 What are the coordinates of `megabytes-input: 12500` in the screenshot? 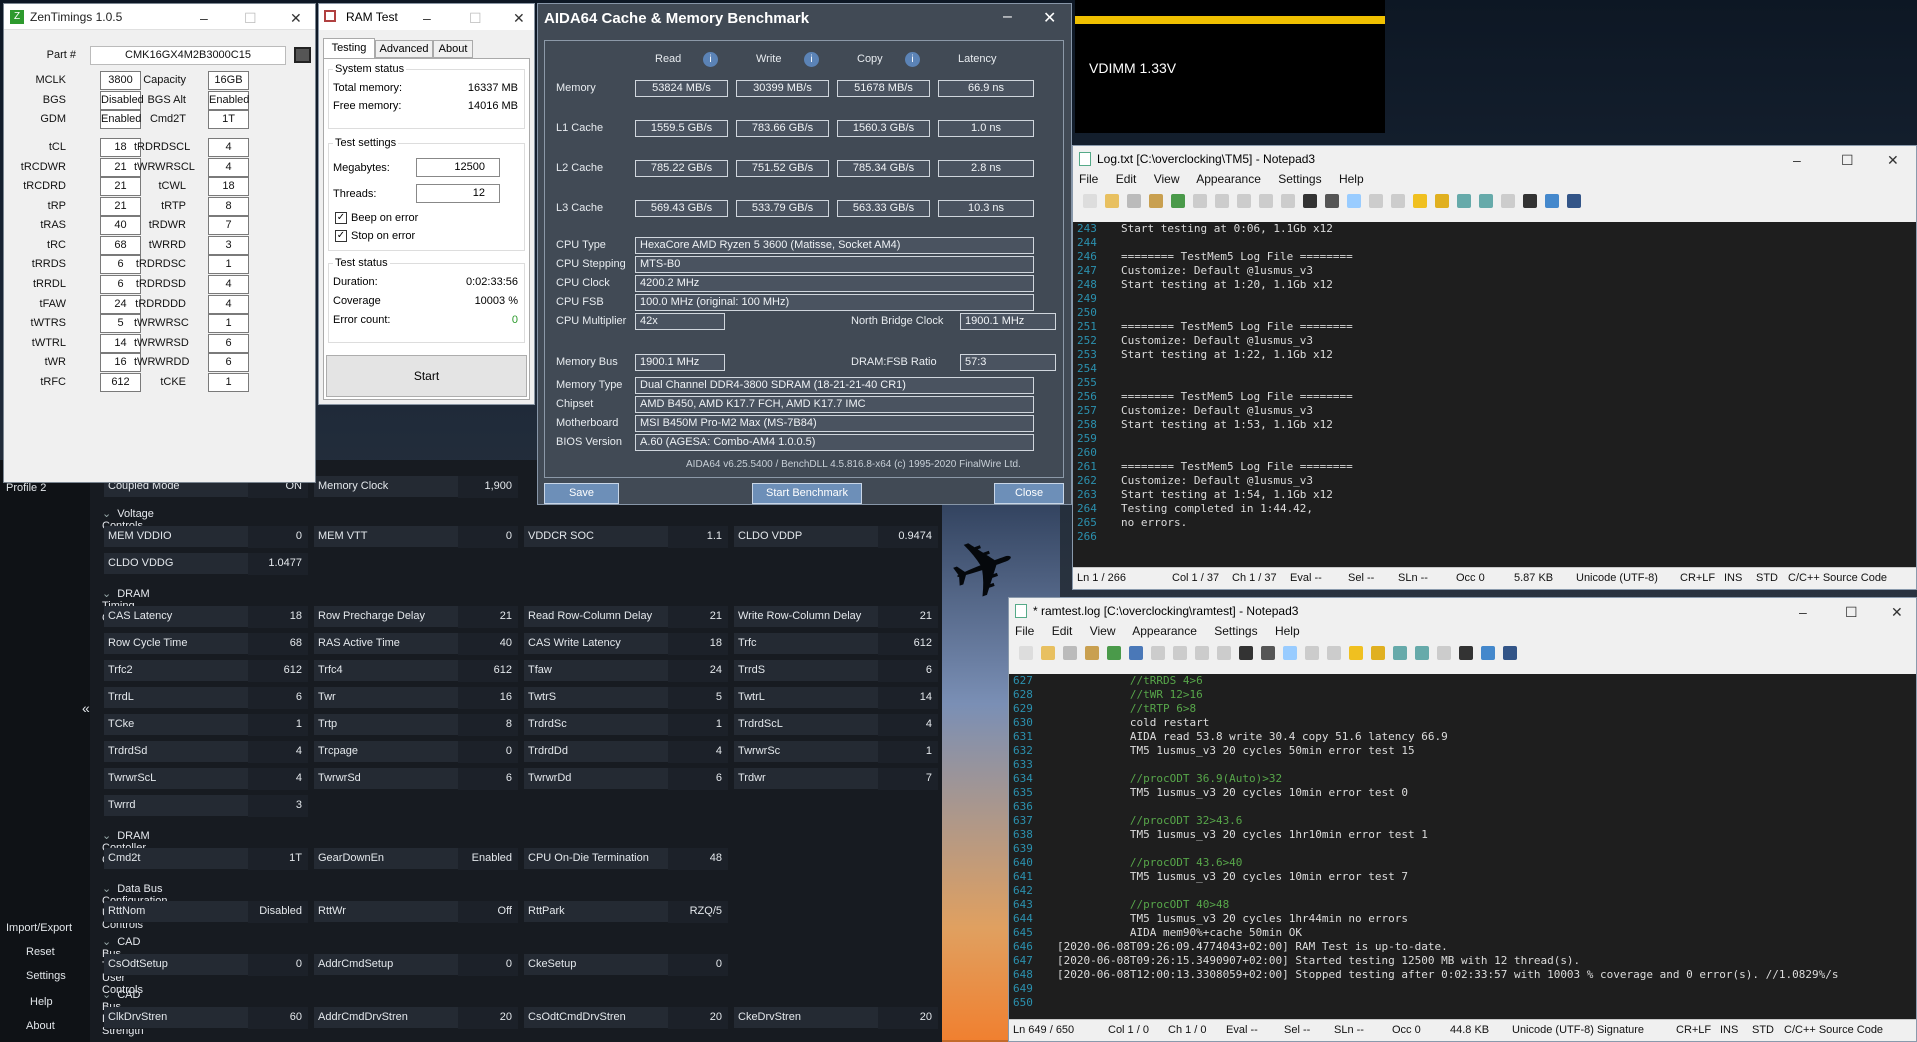 It's located at (458, 167).